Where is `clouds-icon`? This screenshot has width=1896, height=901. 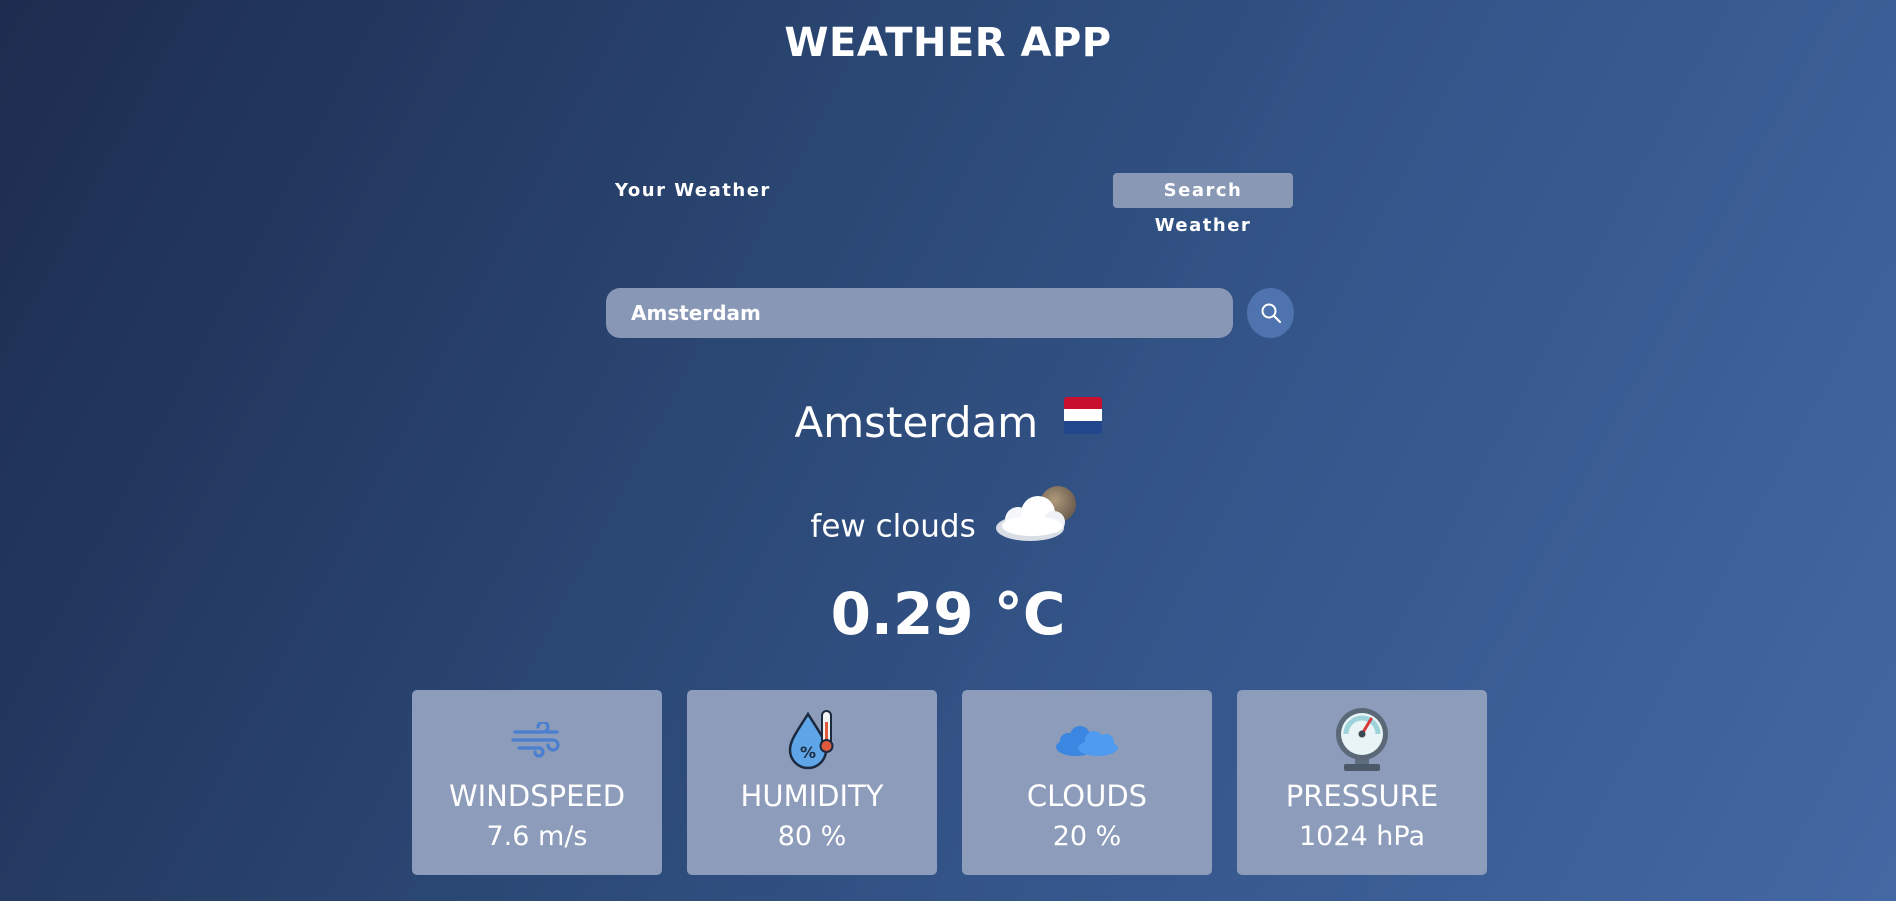 clouds-icon is located at coordinates (1087, 741).